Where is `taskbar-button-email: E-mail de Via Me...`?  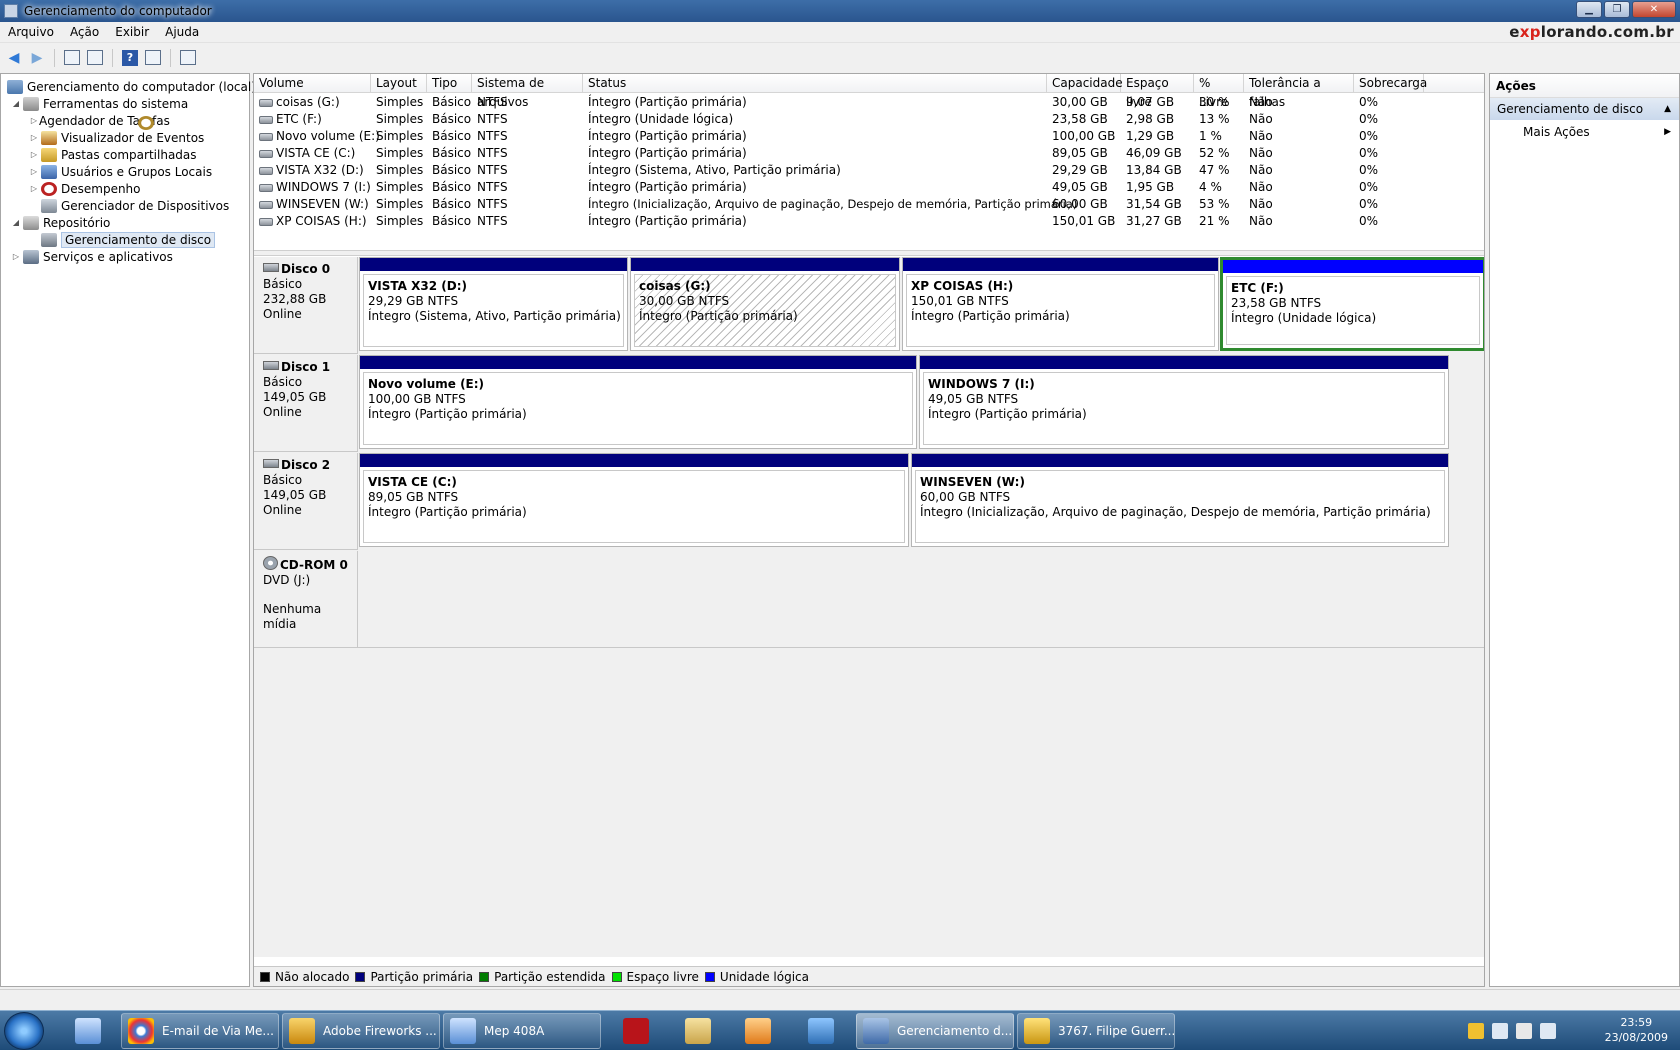
taskbar-button-email: E-mail de Via Me... is located at coordinates (200, 1031).